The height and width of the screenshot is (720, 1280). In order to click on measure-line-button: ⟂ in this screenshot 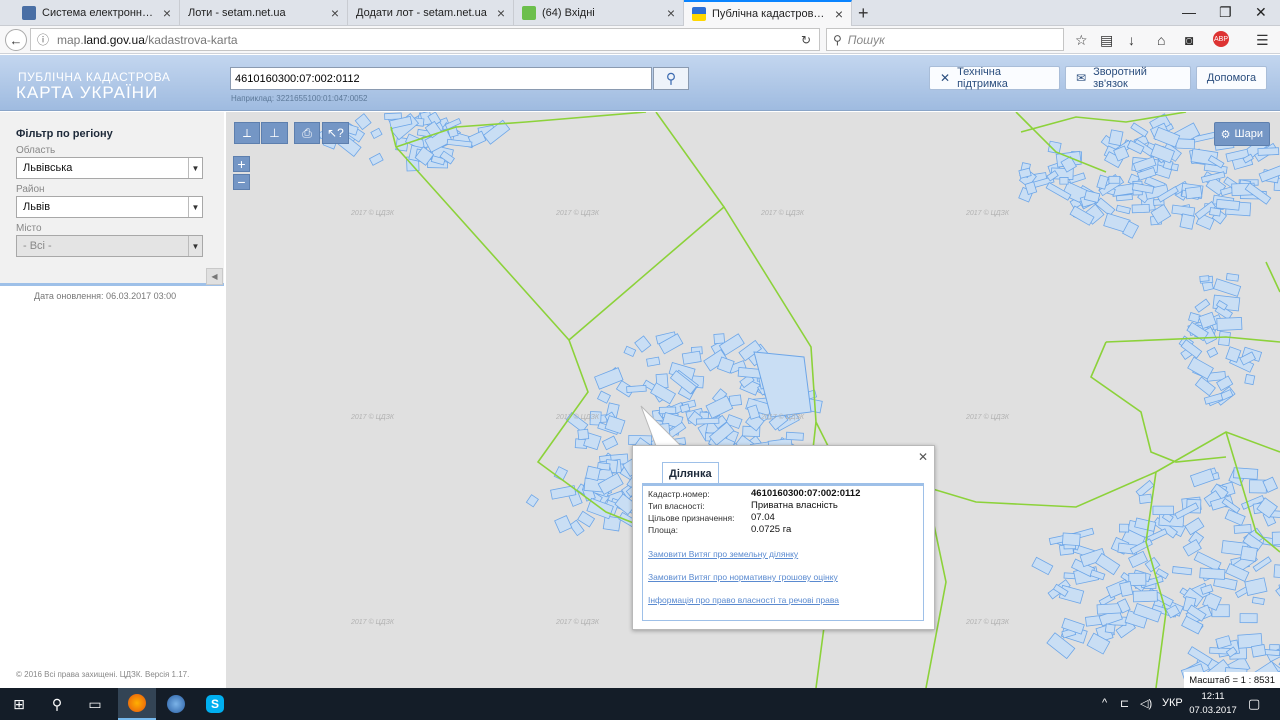, I will do `click(247, 133)`.